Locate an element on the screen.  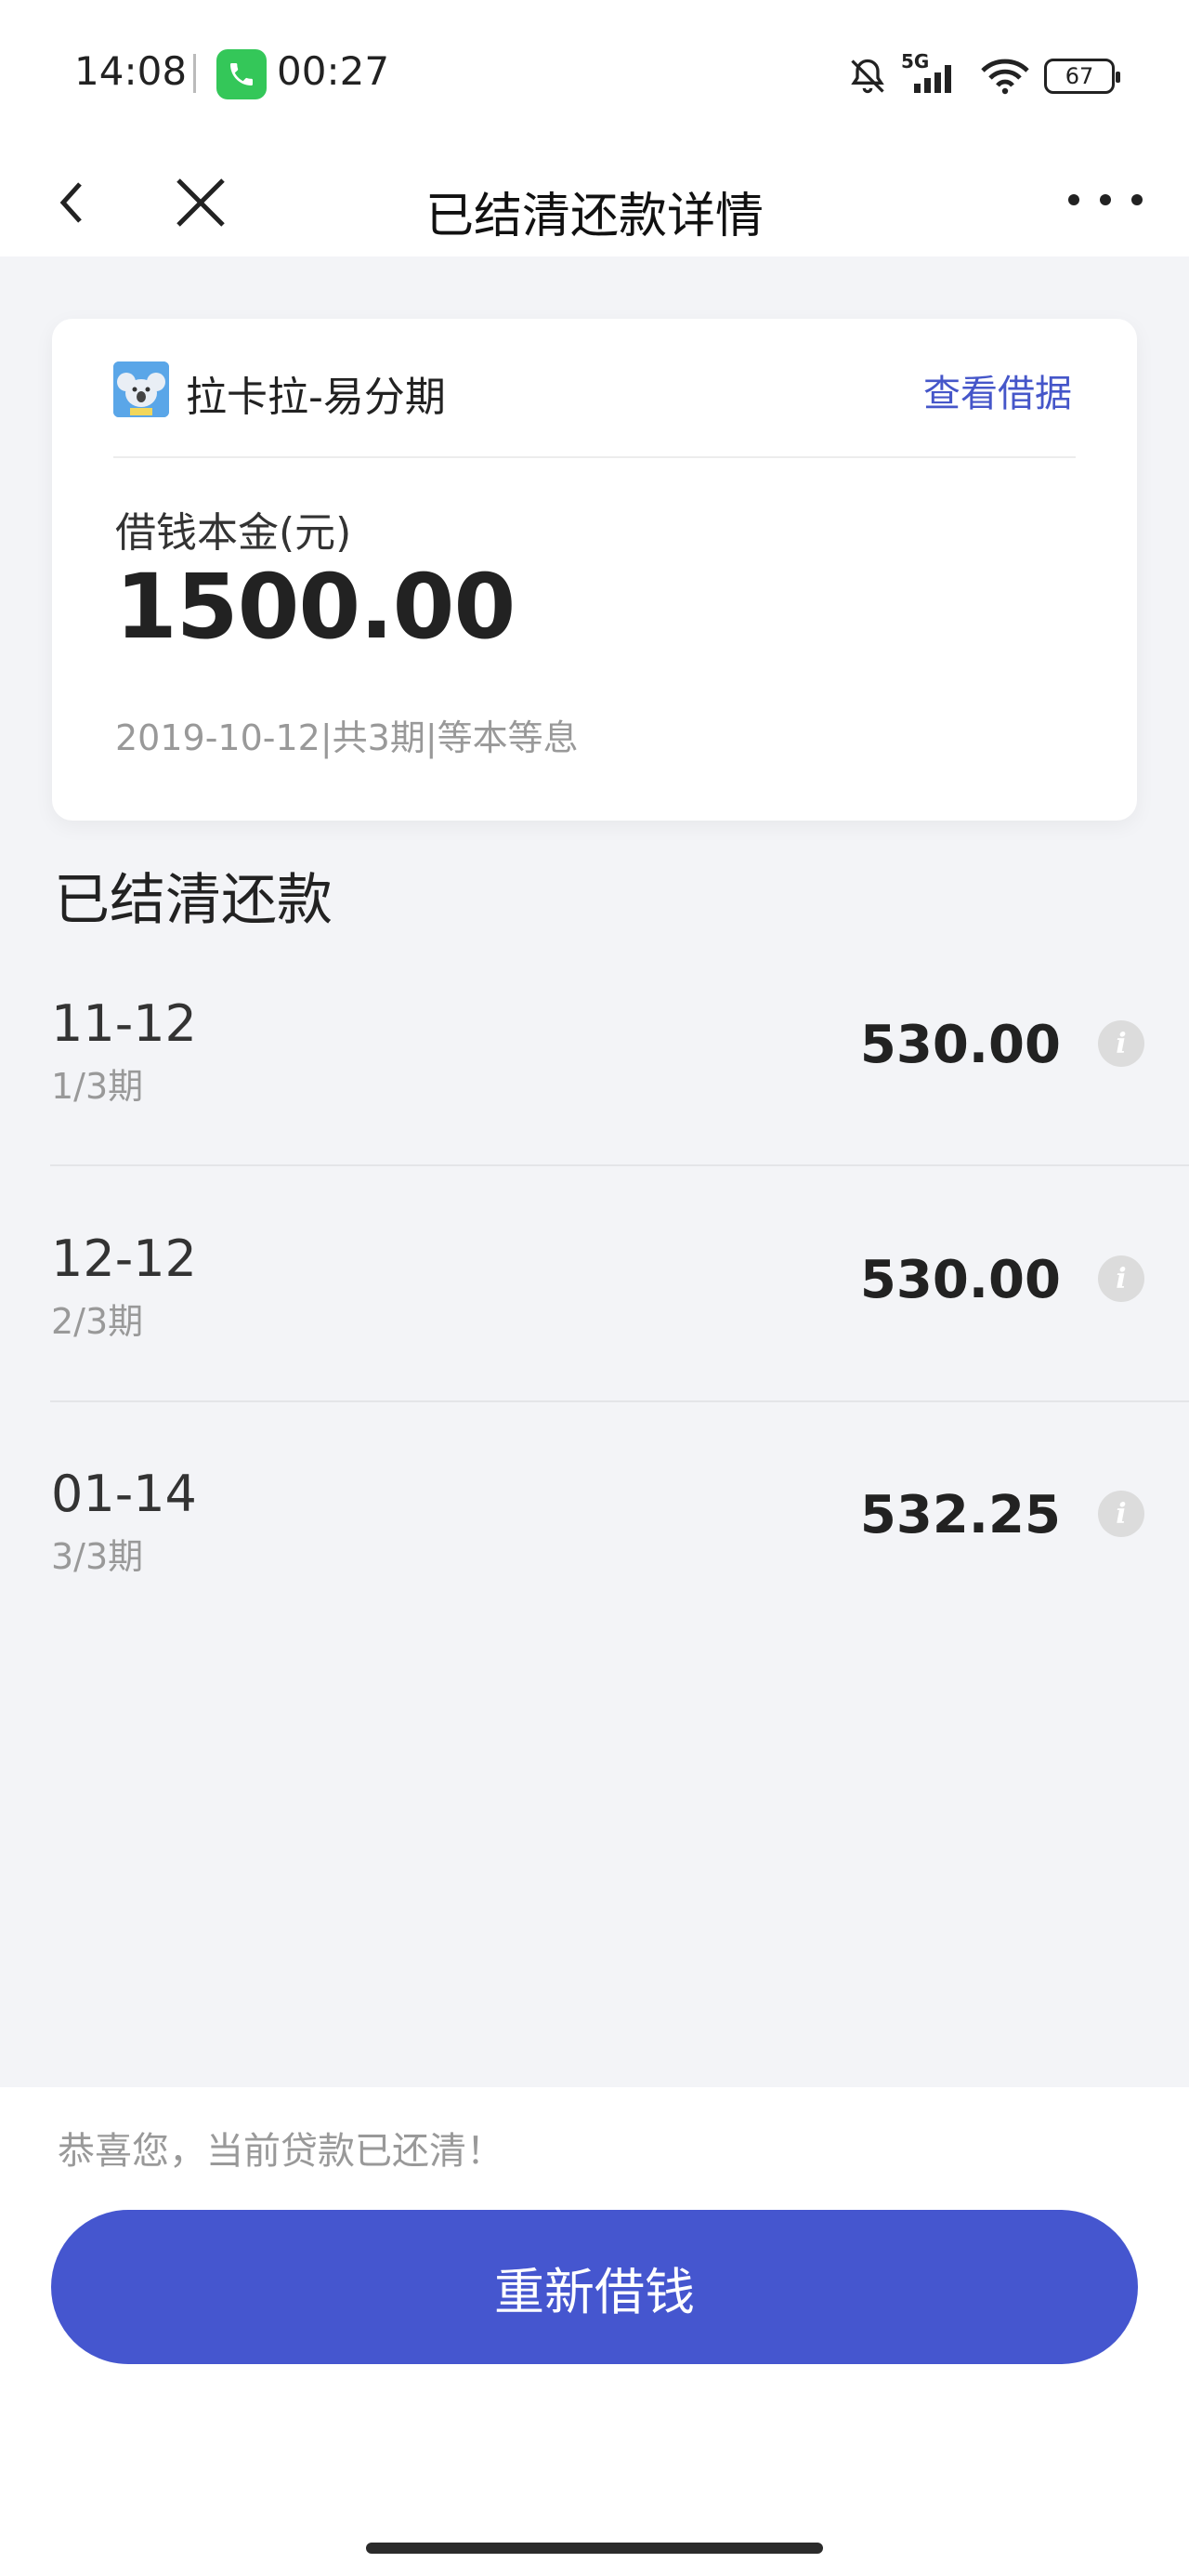
repayment-date: 11-12 is located at coordinates (124, 1023).